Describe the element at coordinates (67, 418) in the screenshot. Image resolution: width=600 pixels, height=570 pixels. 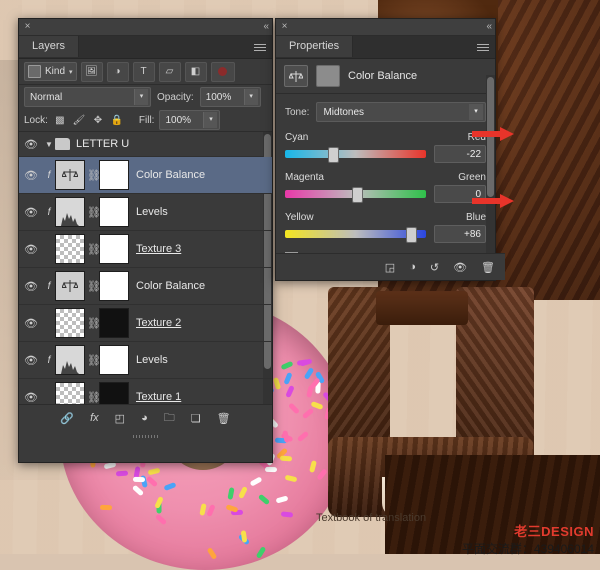
I see `link-layers-icon: 🔗` at that location.